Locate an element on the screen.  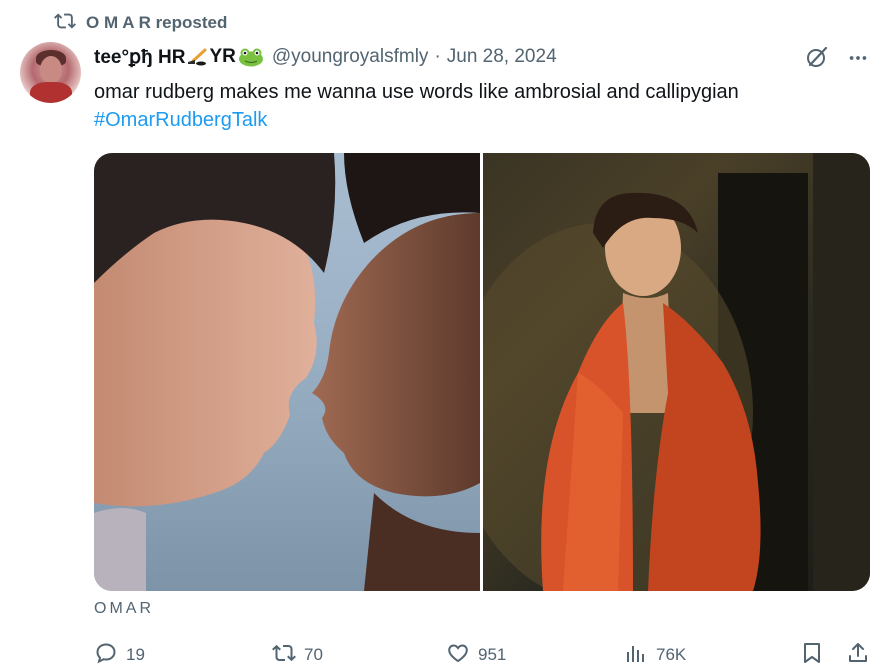
repost-indicator: O M A R reposted is located at coordinates (140, 23).